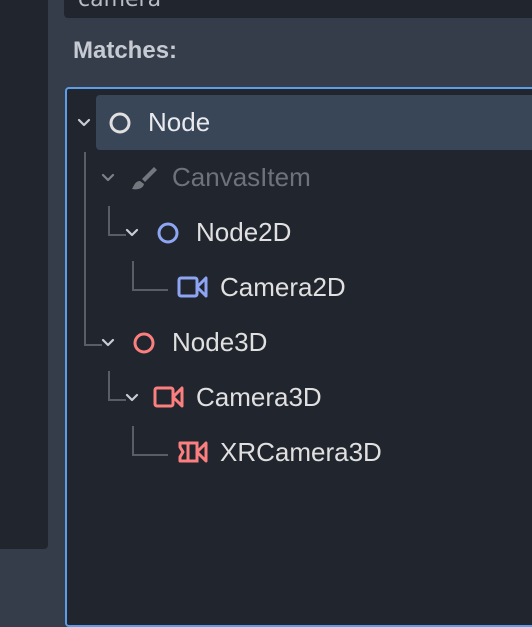  What do you see at coordinates (125, 50) in the screenshot?
I see `matches-label: Matches:` at bounding box center [125, 50].